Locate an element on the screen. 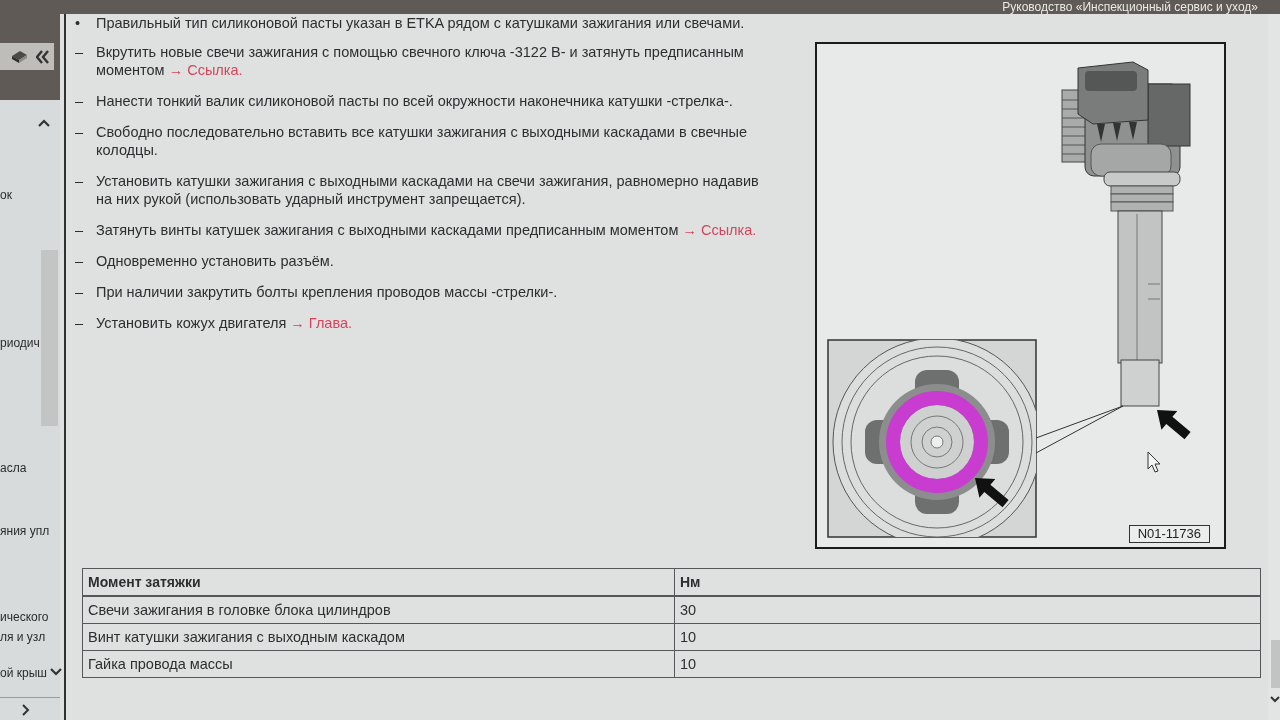  tree-item: ического is located at coordinates (24, 617).